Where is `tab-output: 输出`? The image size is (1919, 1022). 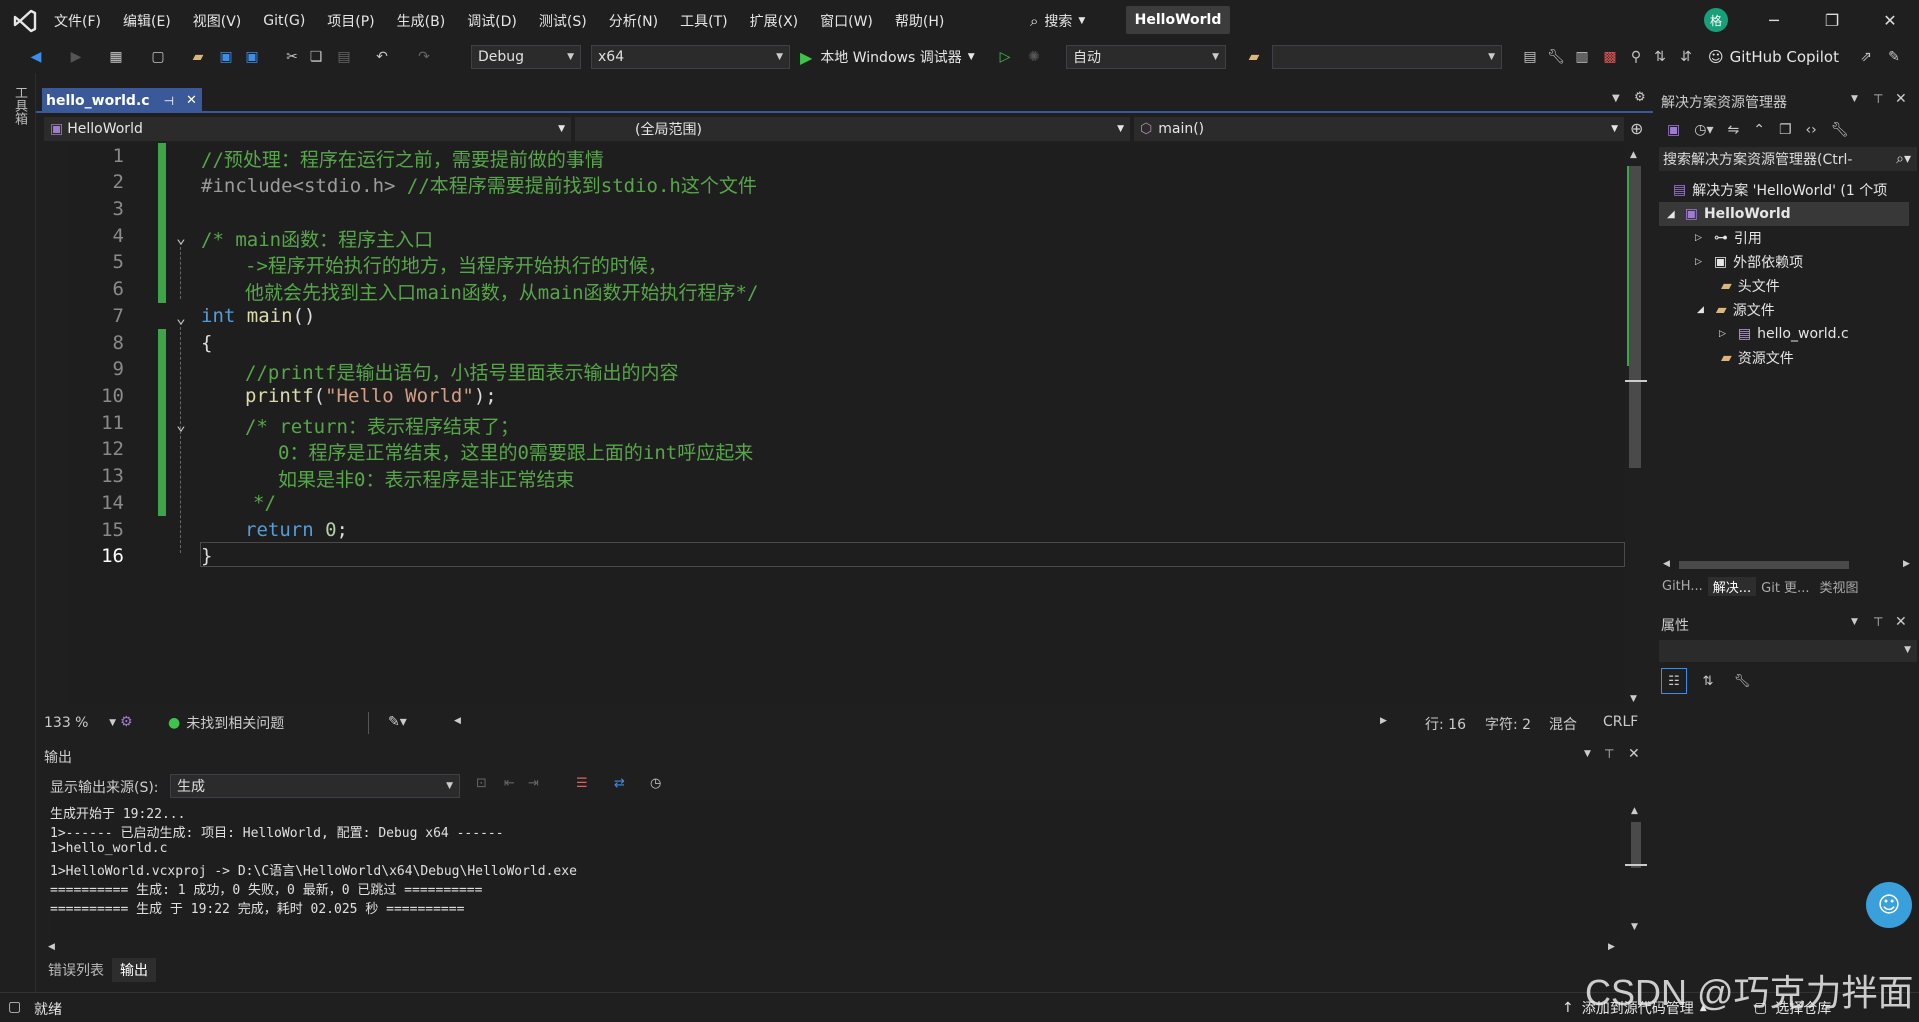
tab-output: 输出 is located at coordinates (134, 970).